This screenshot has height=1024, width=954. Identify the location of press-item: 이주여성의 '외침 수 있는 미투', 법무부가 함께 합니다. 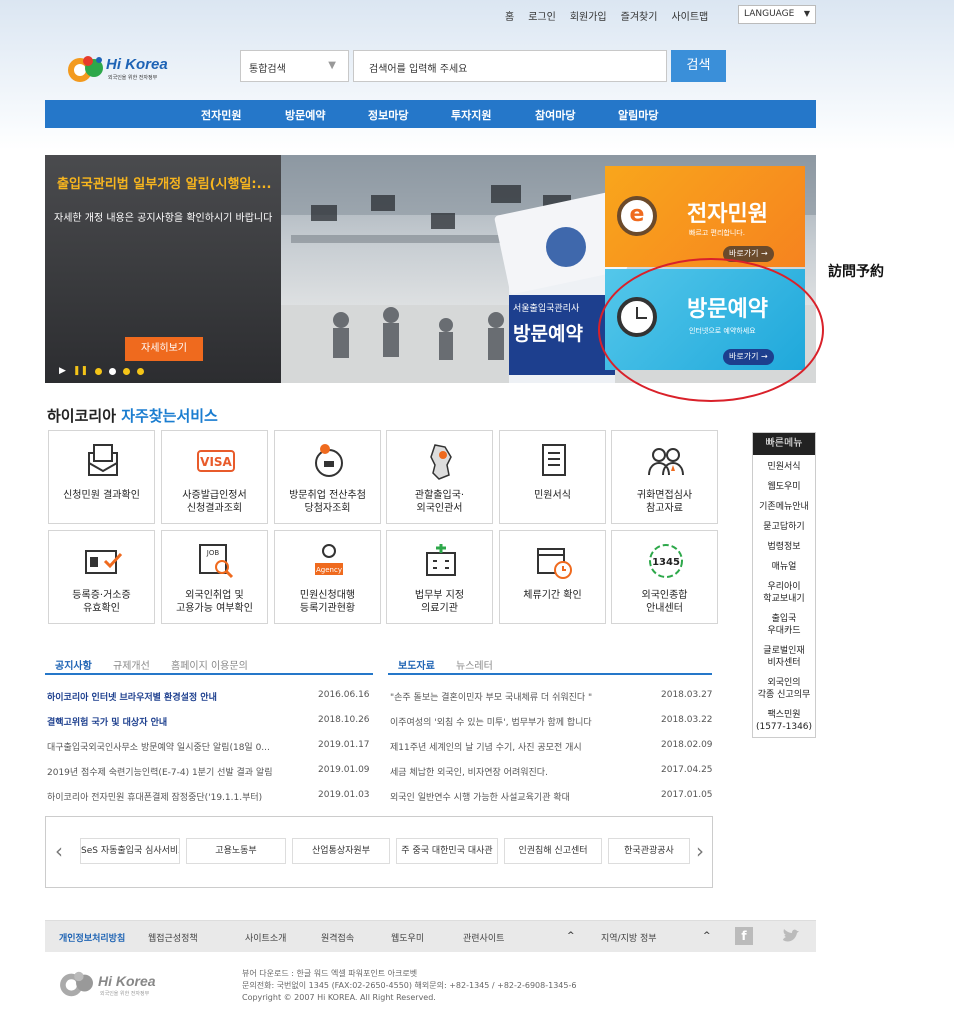
(515, 721).